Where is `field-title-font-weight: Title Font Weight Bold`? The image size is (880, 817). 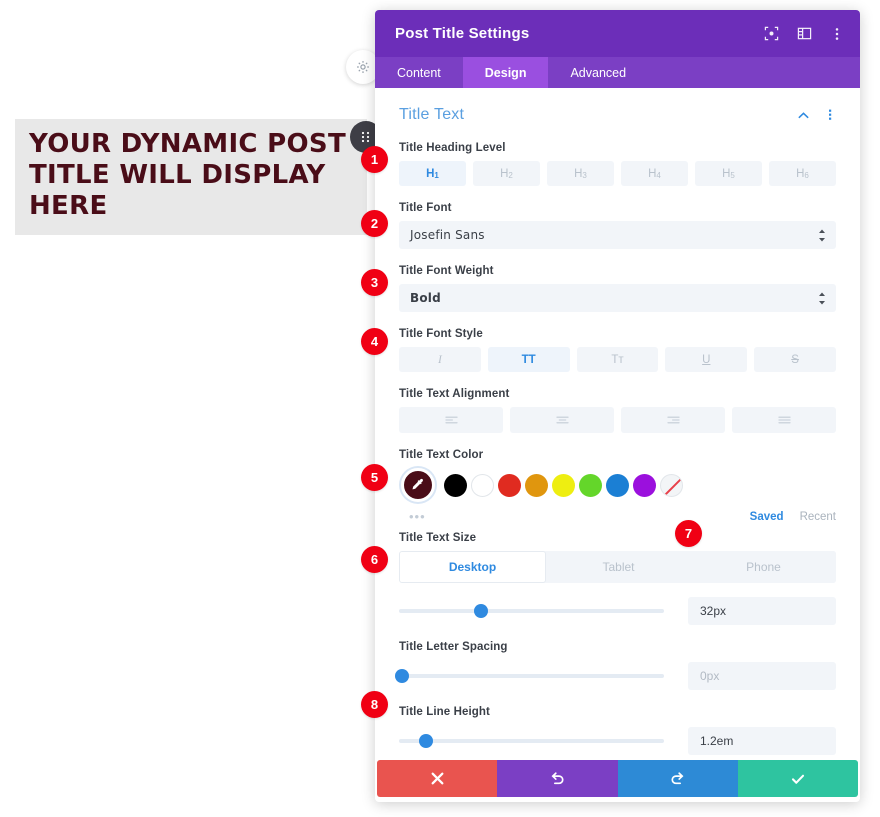 field-title-font-weight: Title Font Weight Bold is located at coordinates (617, 288).